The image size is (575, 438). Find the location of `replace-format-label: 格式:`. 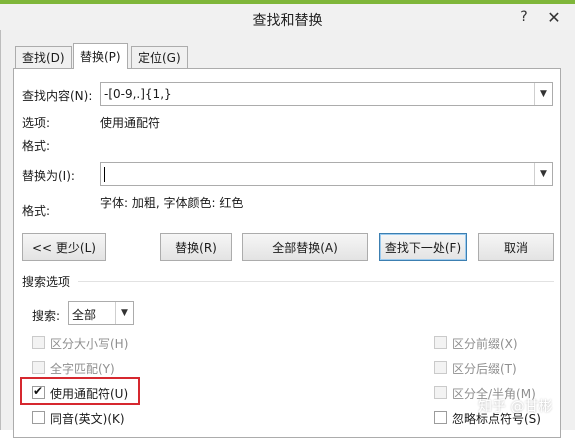

replace-format-label: 格式: is located at coordinates (36, 211).